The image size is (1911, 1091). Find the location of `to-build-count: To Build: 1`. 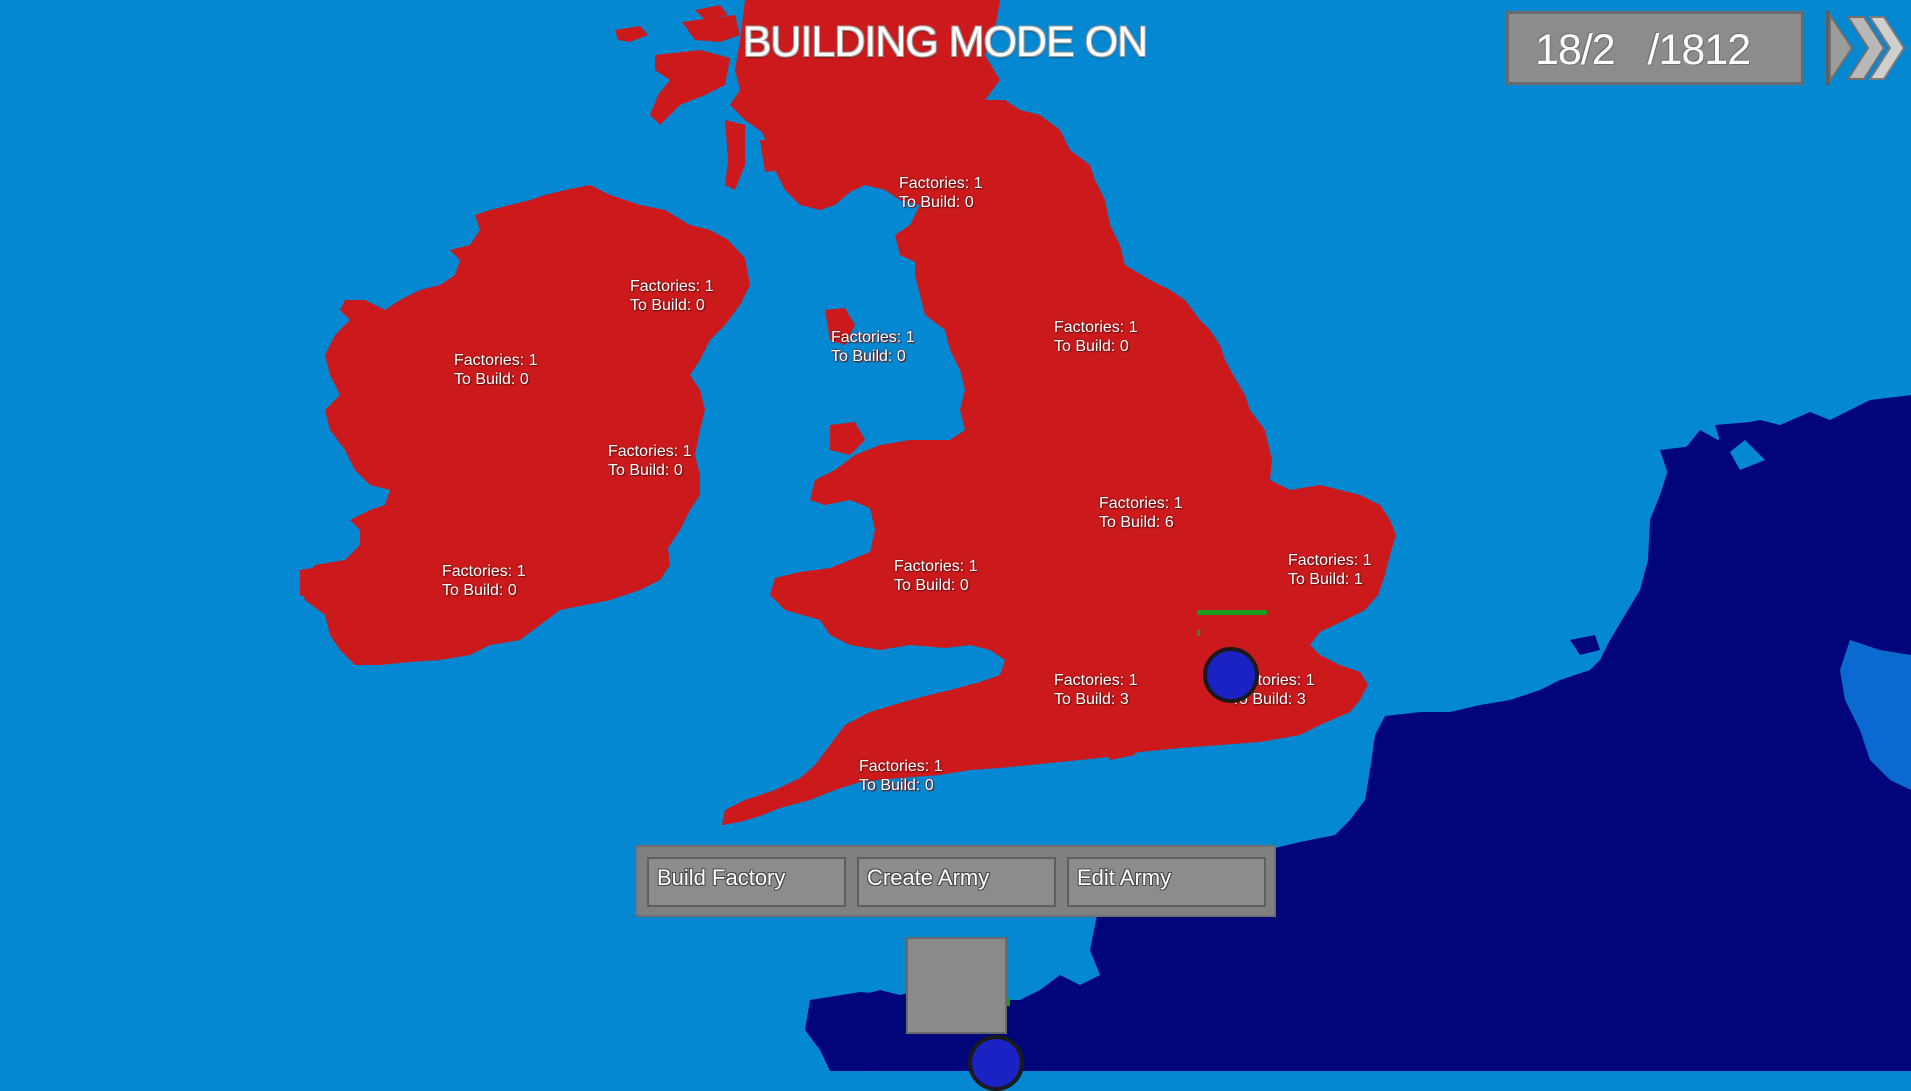

to-build-count: To Build: 1 is located at coordinates (1325, 579).